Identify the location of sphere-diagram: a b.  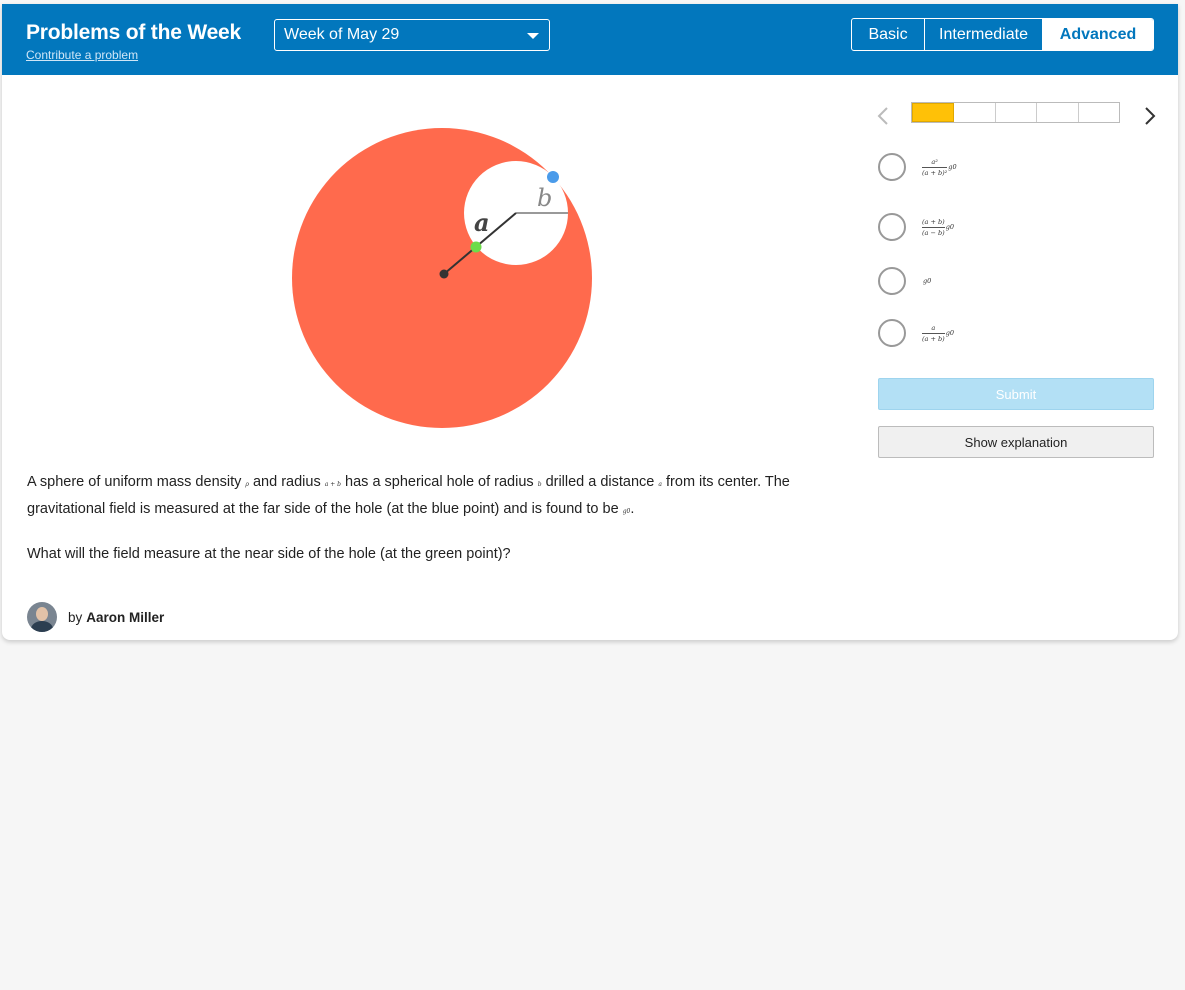
(442, 278).